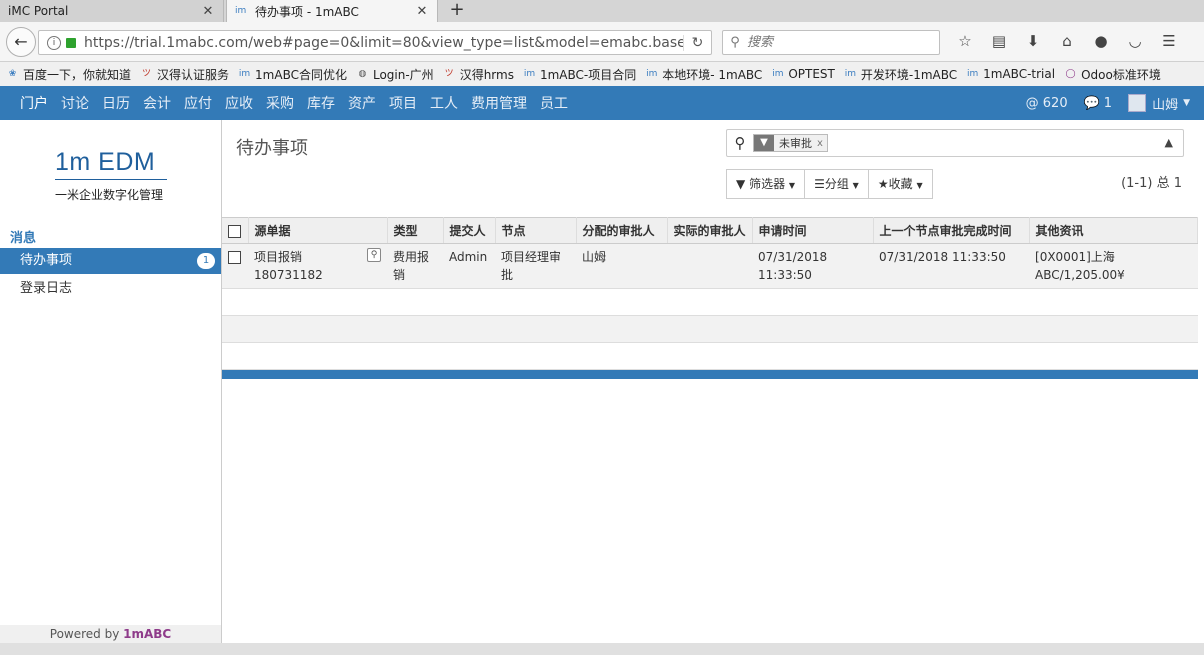 Image resolution: width=1204 pixels, height=655 pixels. What do you see at coordinates (1112, 74) in the screenshot?
I see `bookmark-item: ◯ Odoo标准环境` at bounding box center [1112, 74].